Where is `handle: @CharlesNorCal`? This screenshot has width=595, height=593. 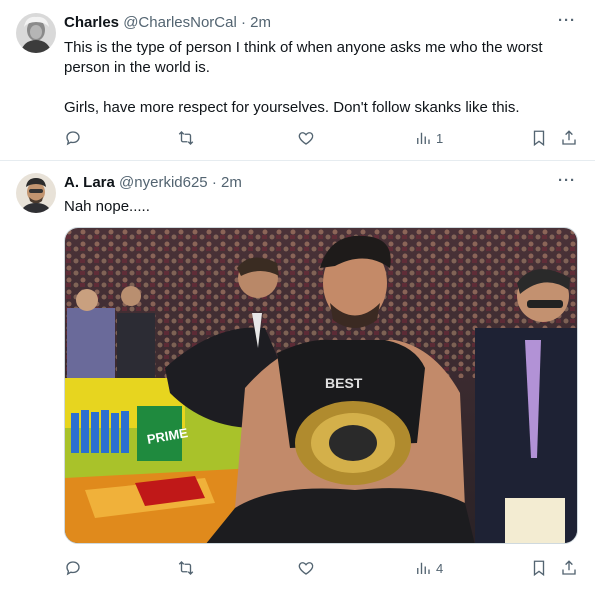 handle: @CharlesNorCal is located at coordinates (180, 22).